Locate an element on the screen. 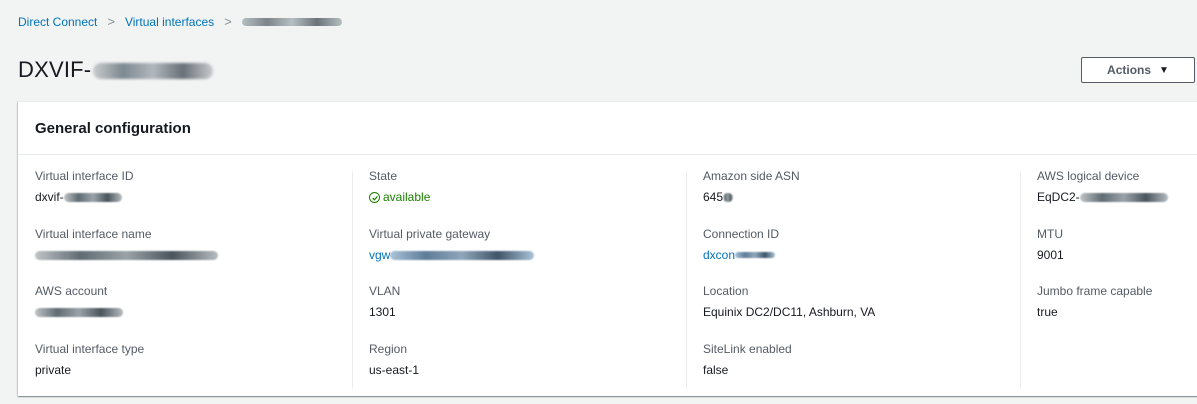  field-value: 645 is located at coordinates (861, 197).